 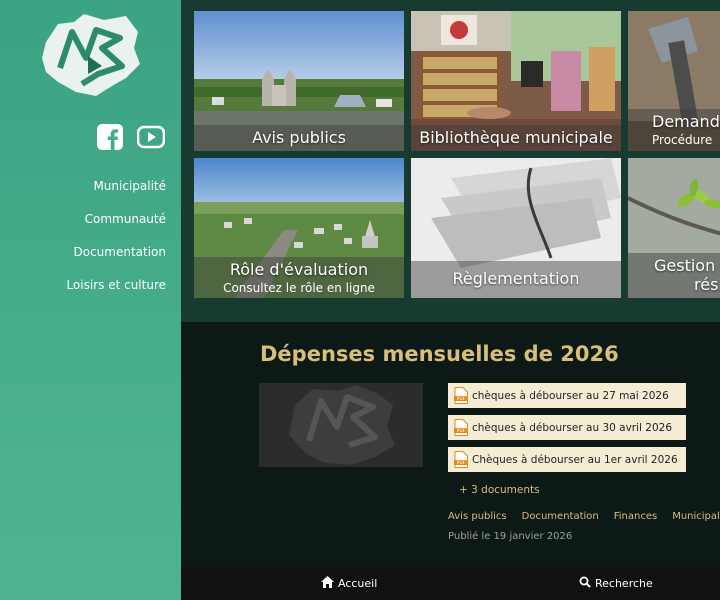 I want to click on document-link: PDF chèques à débourser au 30 avril 2026, so click(x=567, y=427).